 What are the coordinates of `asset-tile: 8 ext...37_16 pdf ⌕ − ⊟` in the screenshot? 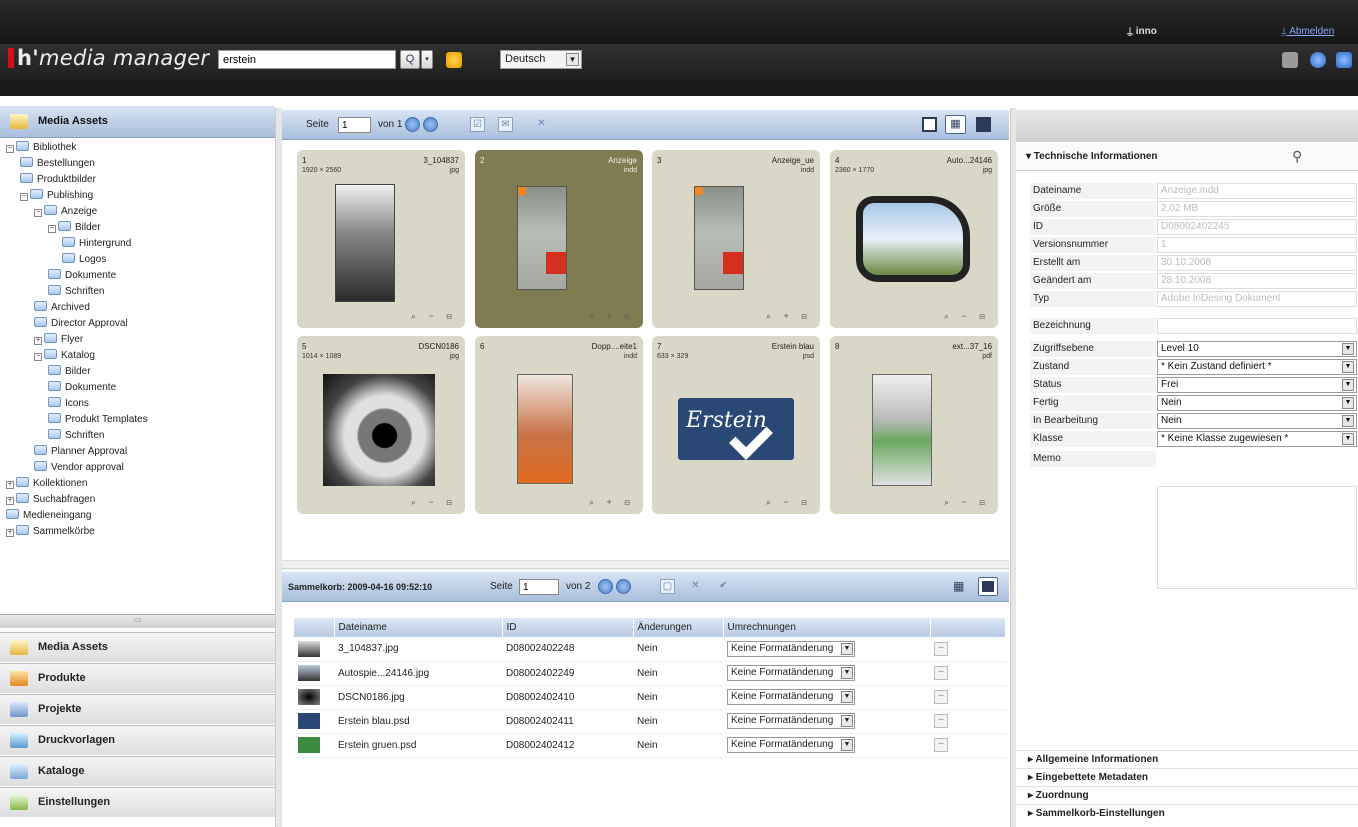 It's located at (914, 425).